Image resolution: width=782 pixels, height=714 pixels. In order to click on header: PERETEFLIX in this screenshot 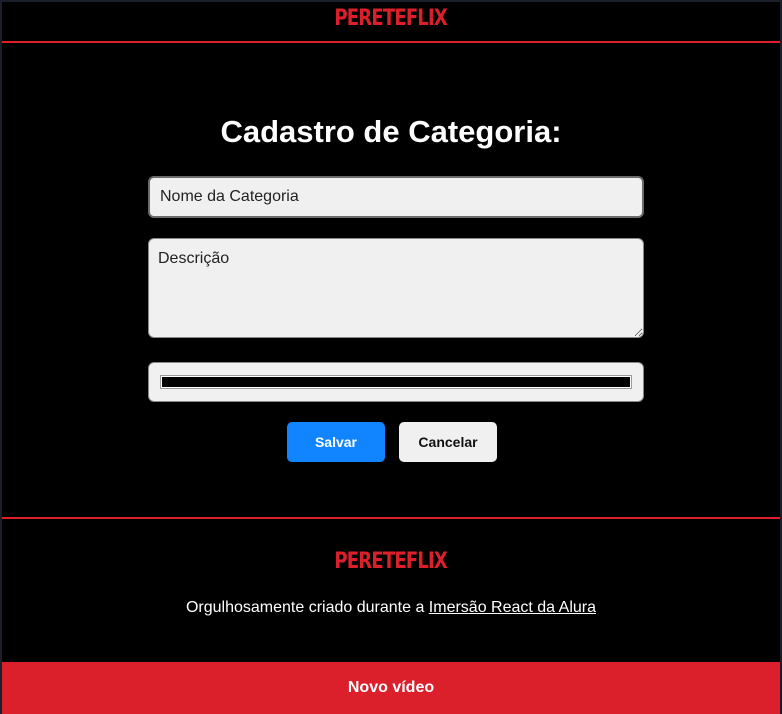, I will do `click(391, 22)`.